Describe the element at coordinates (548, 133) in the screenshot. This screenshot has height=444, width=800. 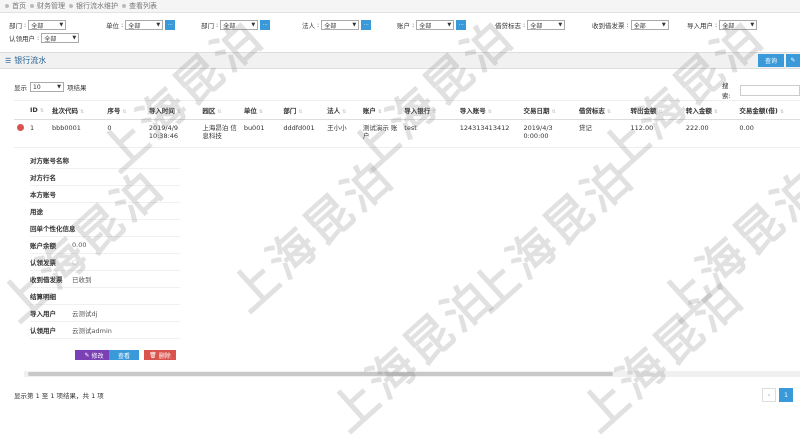
I see `cell-trade-date: 2019/4/3 0:00:00` at that location.